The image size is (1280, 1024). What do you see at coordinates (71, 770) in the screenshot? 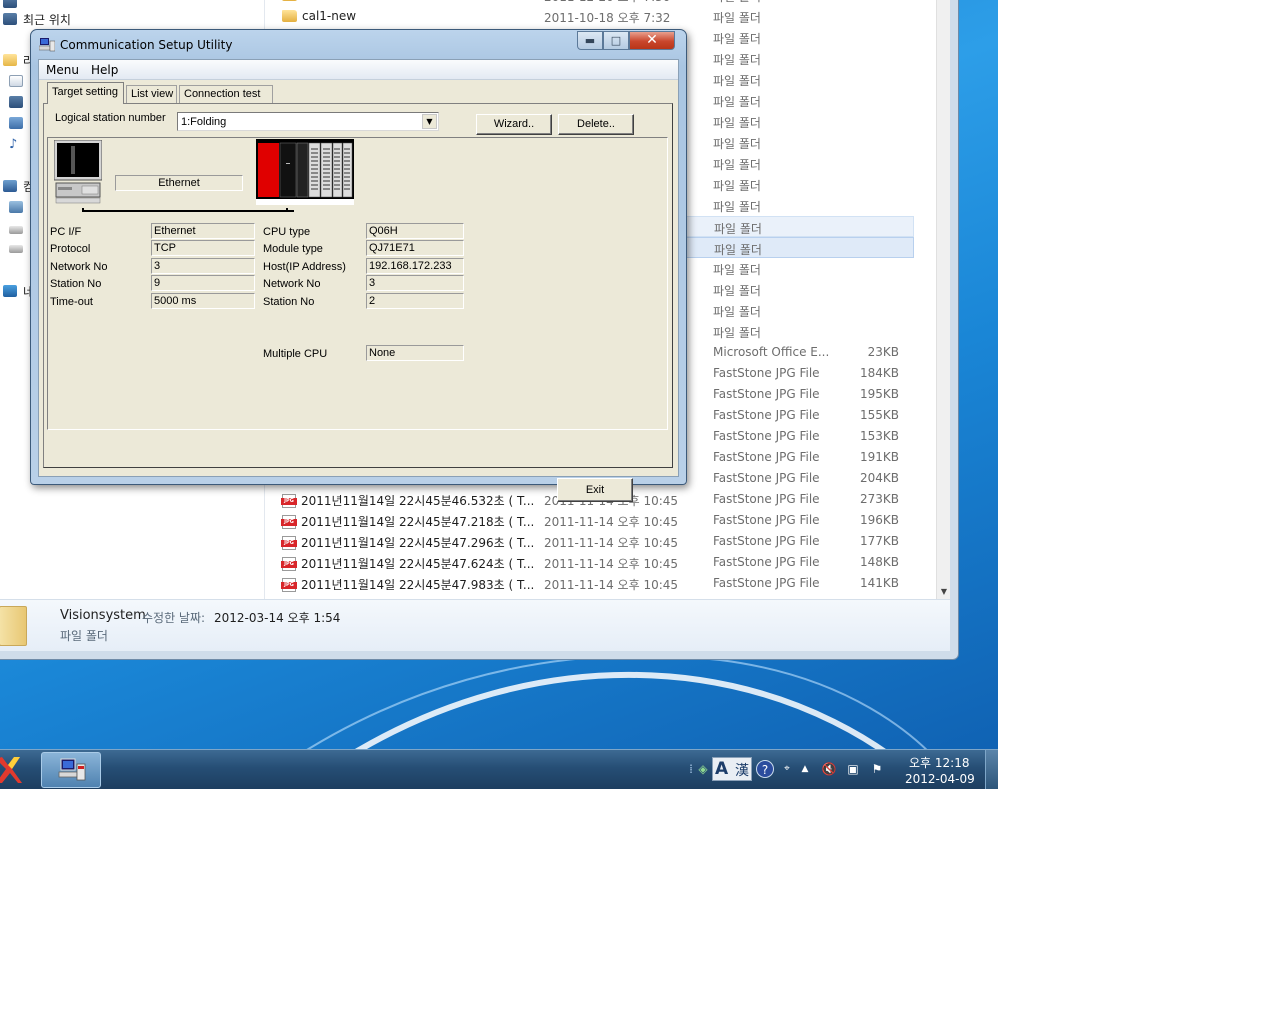
I see `taskbar-button-communication-setup` at bounding box center [71, 770].